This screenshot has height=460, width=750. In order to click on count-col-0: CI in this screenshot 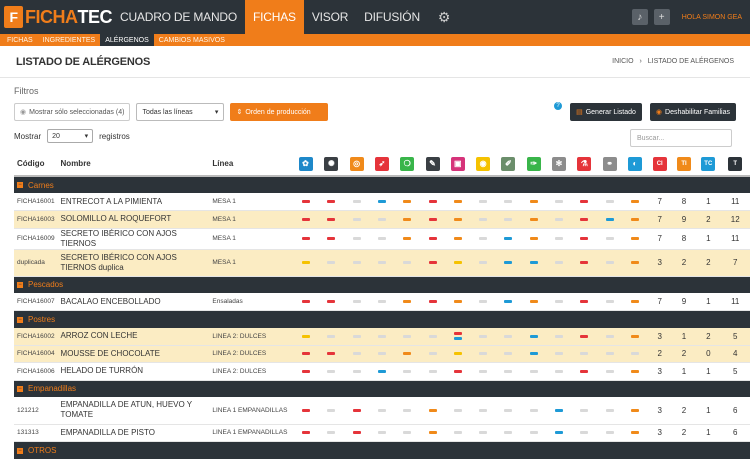, I will do `click(659, 164)`.